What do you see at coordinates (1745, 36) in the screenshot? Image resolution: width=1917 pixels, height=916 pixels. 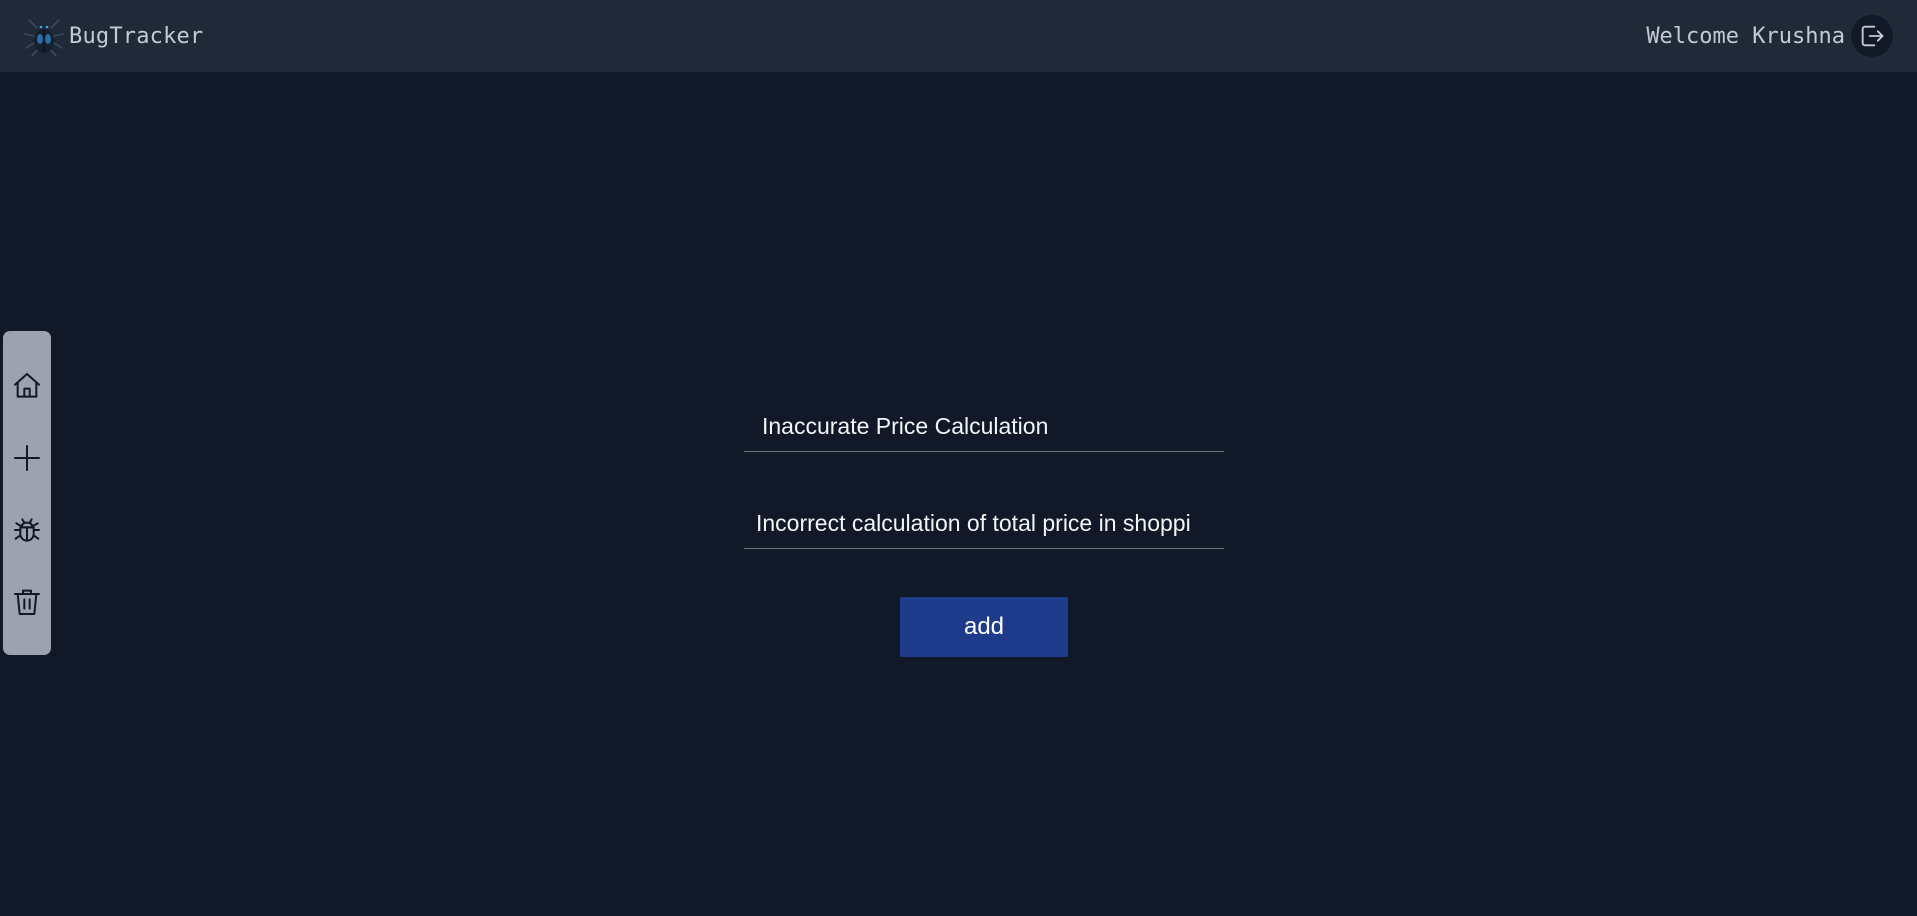 I see `welcome-text: Welcome Krushna` at bounding box center [1745, 36].